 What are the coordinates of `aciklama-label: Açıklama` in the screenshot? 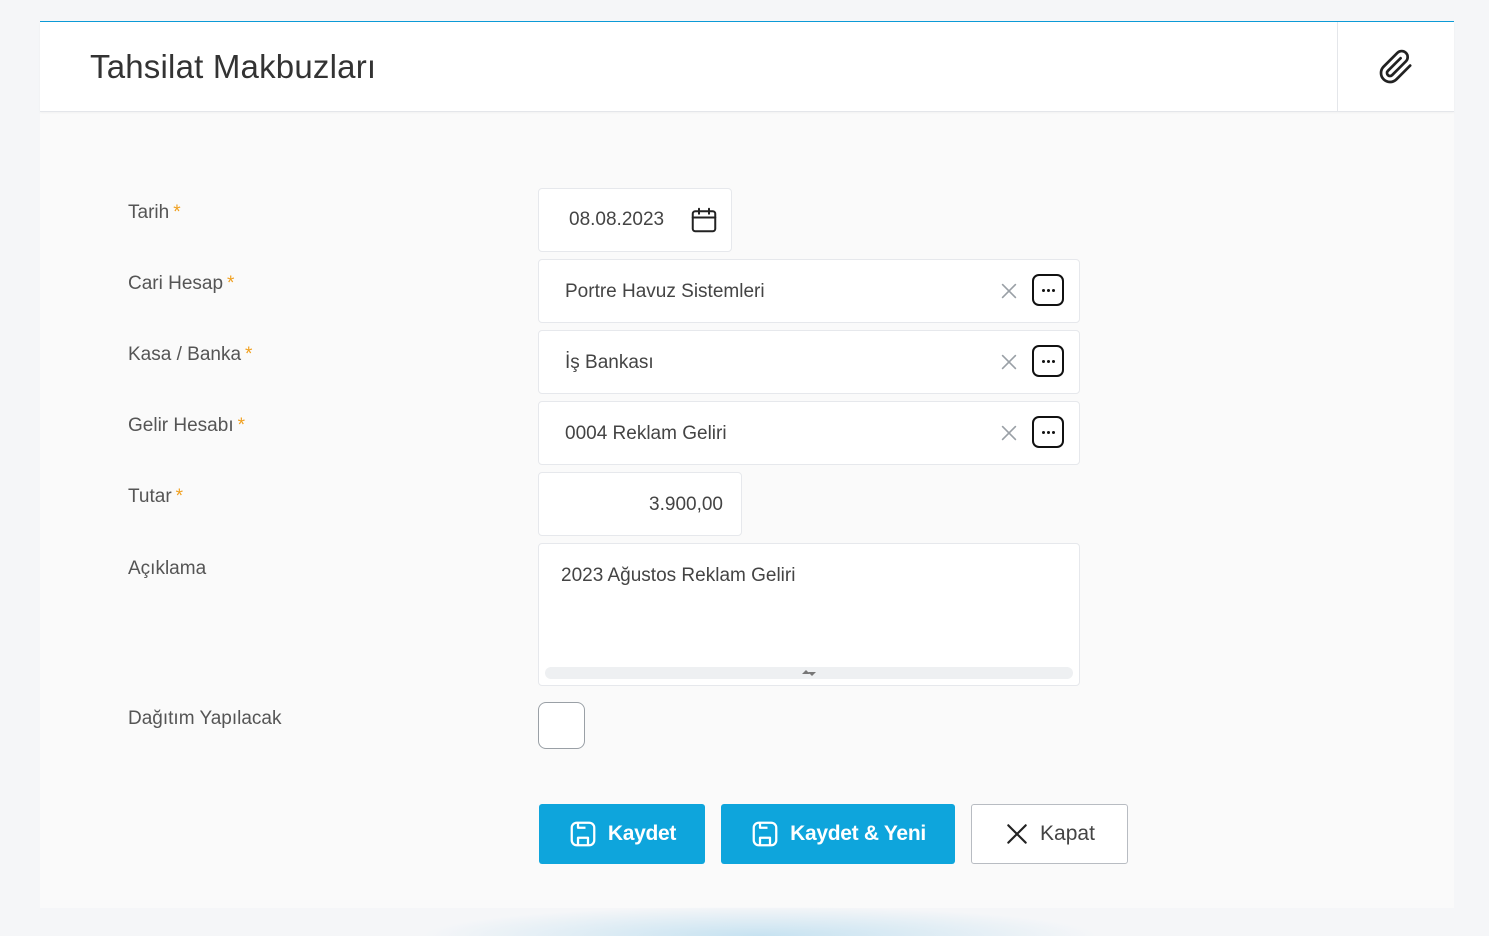 It's located at (167, 568).